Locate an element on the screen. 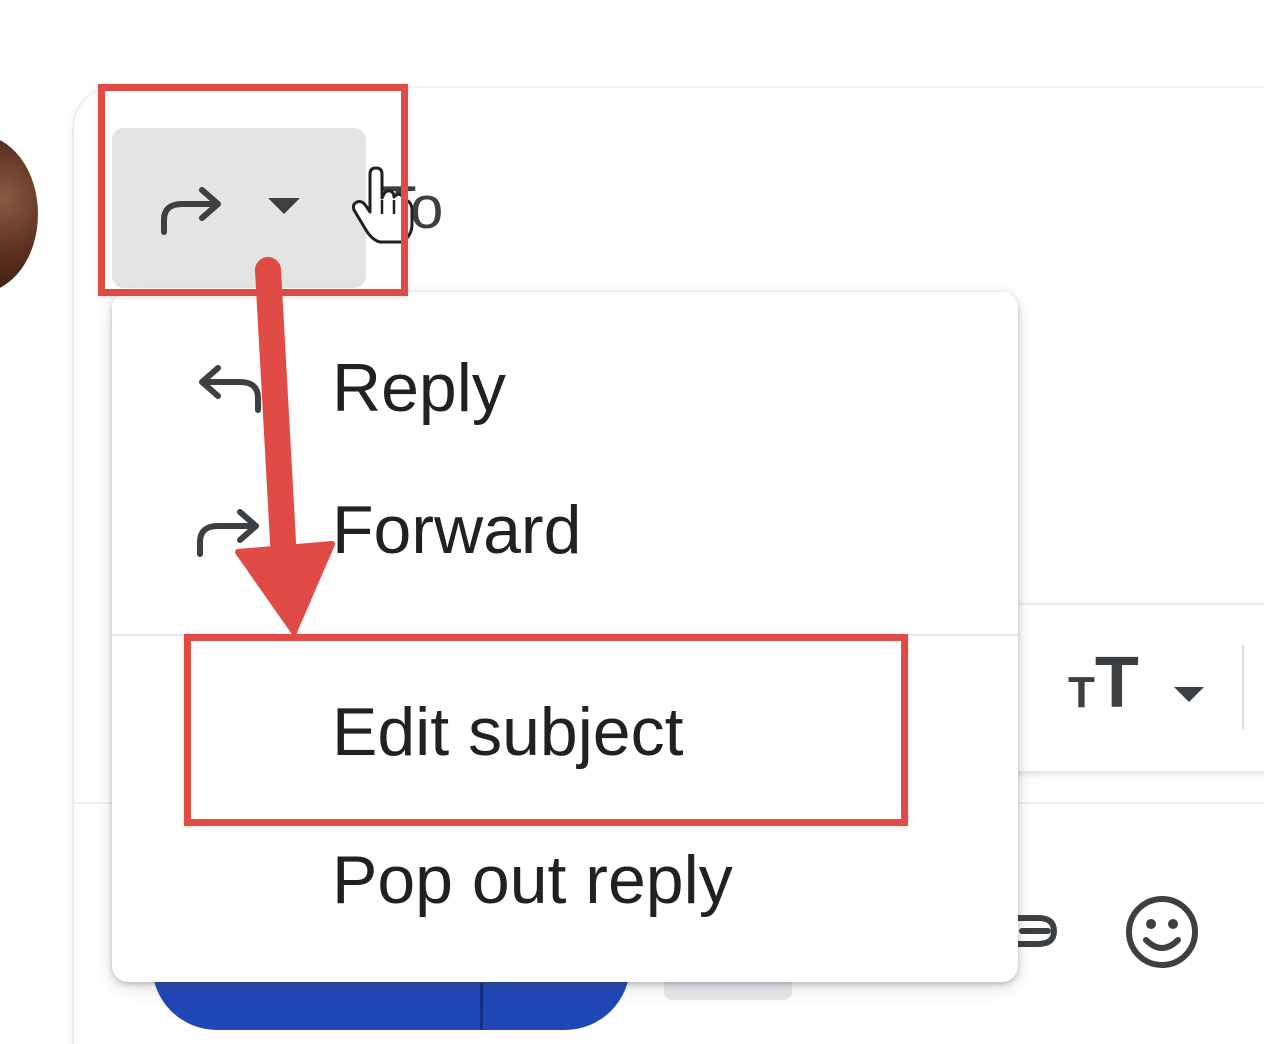 This screenshot has width=1264, height=1044. menu-item-label: Reply is located at coordinates (419, 388).